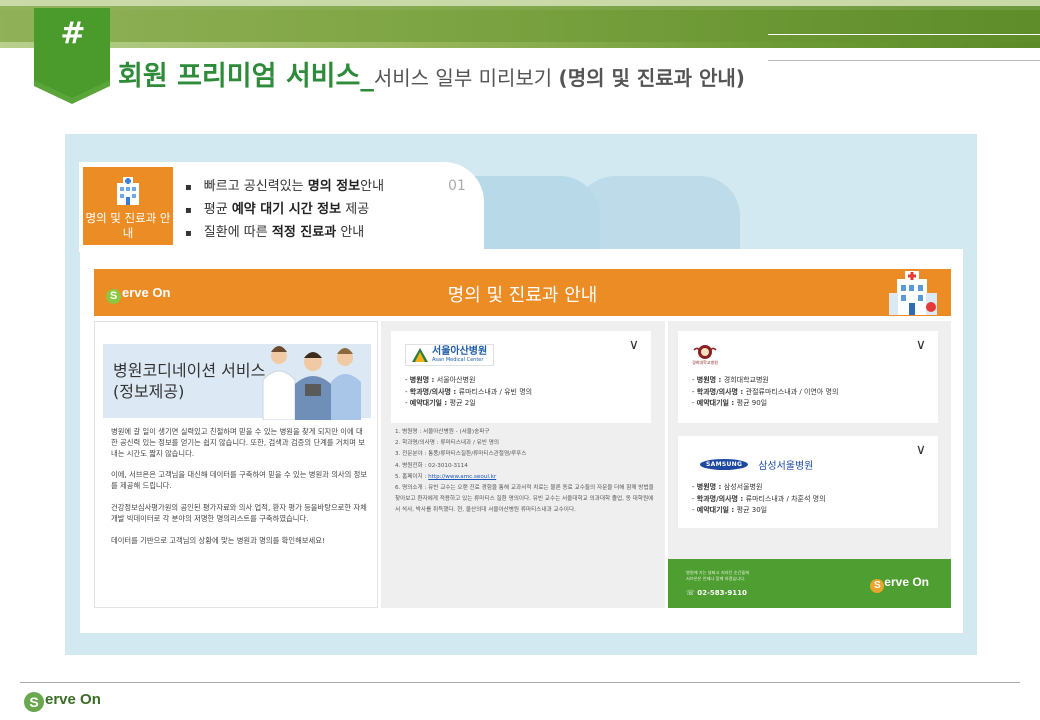 The image size is (1040, 720). I want to click on feature-bullet: 평균 예약 대기 시간 정보 제공, so click(284, 210).